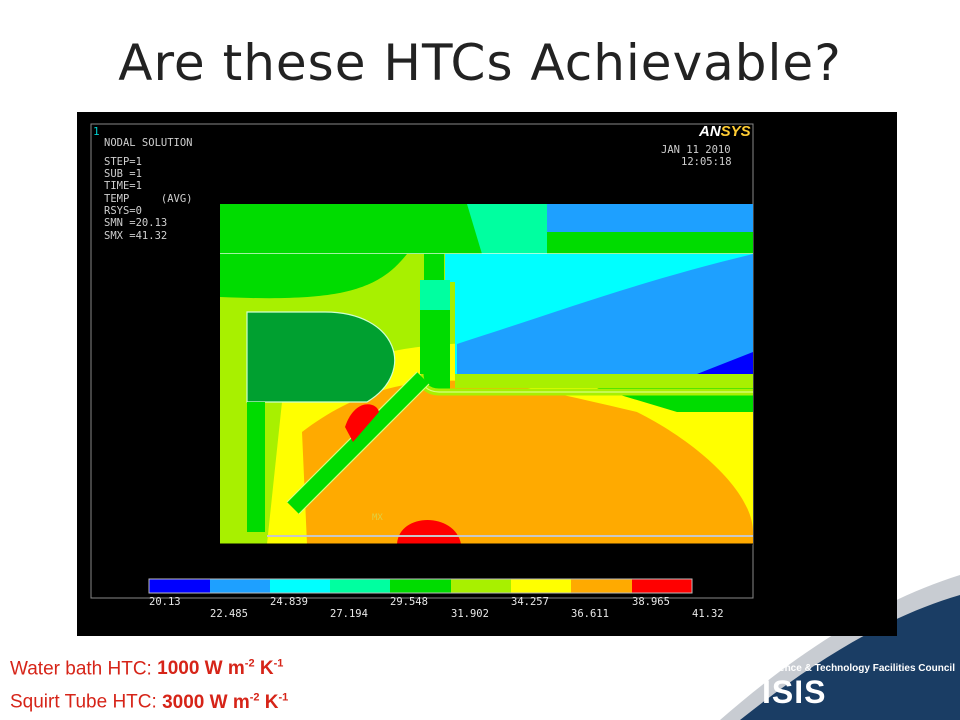  What do you see at coordinates (229, 614) in the screenshot?
I see `legend-label-bottom-1: 22.485` at bounding box center [229, 614].